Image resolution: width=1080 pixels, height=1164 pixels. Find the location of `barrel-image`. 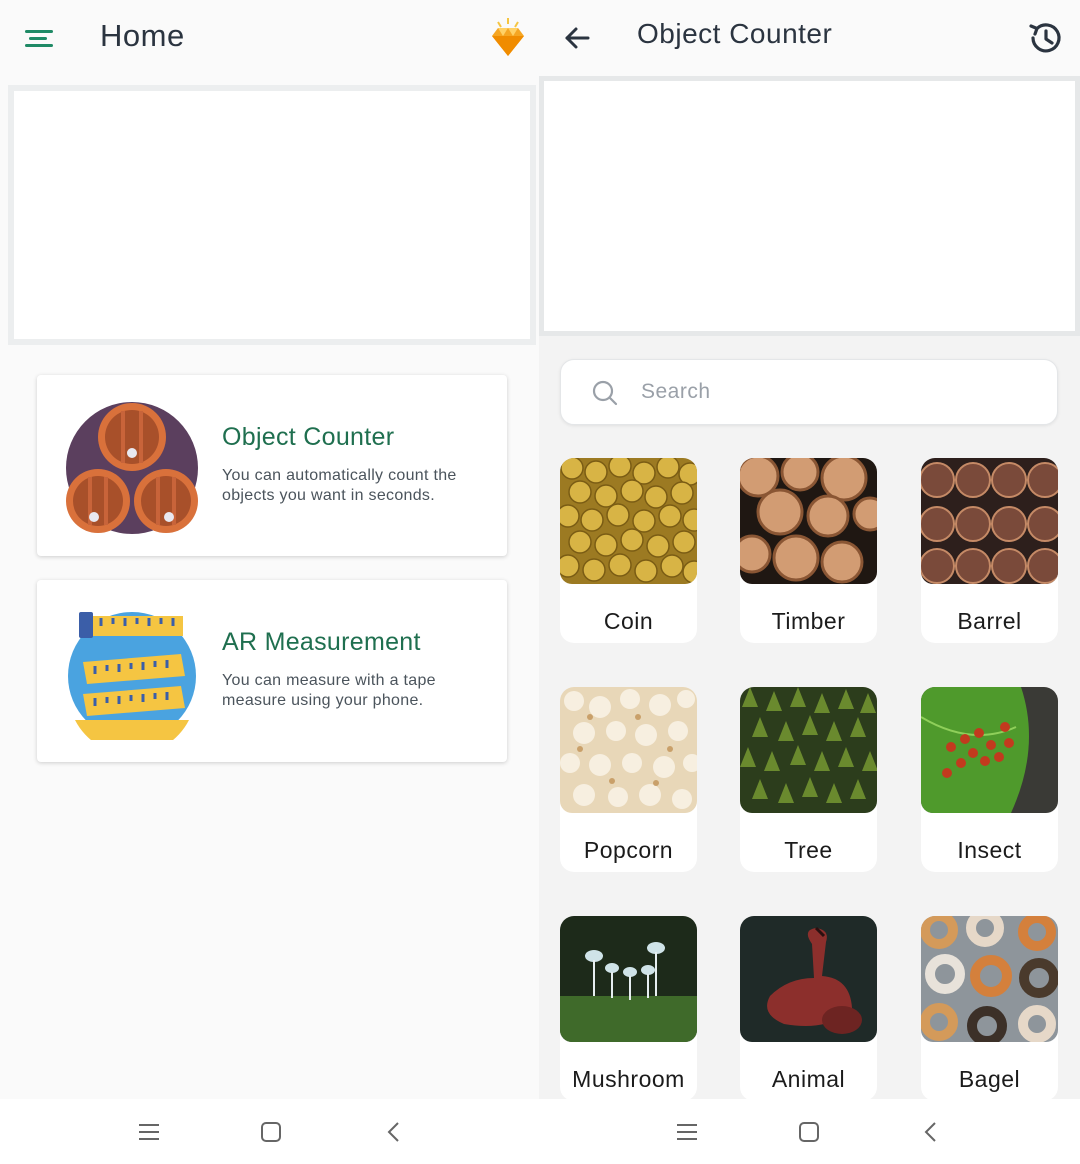

barrel-image is located at coordinates (989, 521).